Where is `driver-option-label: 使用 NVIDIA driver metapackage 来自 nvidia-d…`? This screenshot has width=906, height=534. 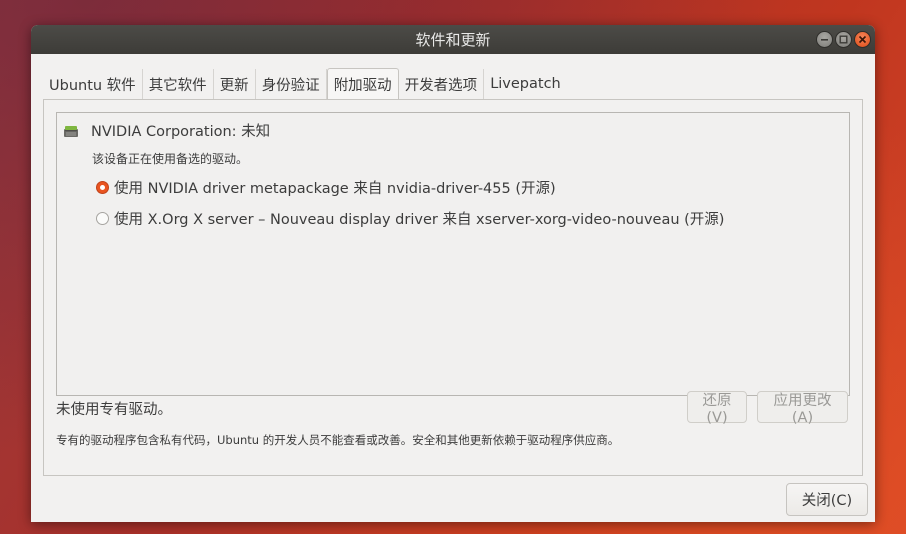
driver-option-label: 使用 NVIDIA driver metapackage 来自 nvidia-d… is located at coordinates (335, 189).